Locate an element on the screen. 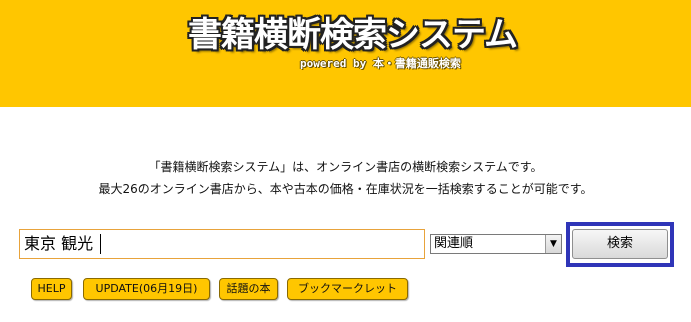 The height and width of the screenshot is (322, 691). help-button: HELP is located at coordinates (51, 289).